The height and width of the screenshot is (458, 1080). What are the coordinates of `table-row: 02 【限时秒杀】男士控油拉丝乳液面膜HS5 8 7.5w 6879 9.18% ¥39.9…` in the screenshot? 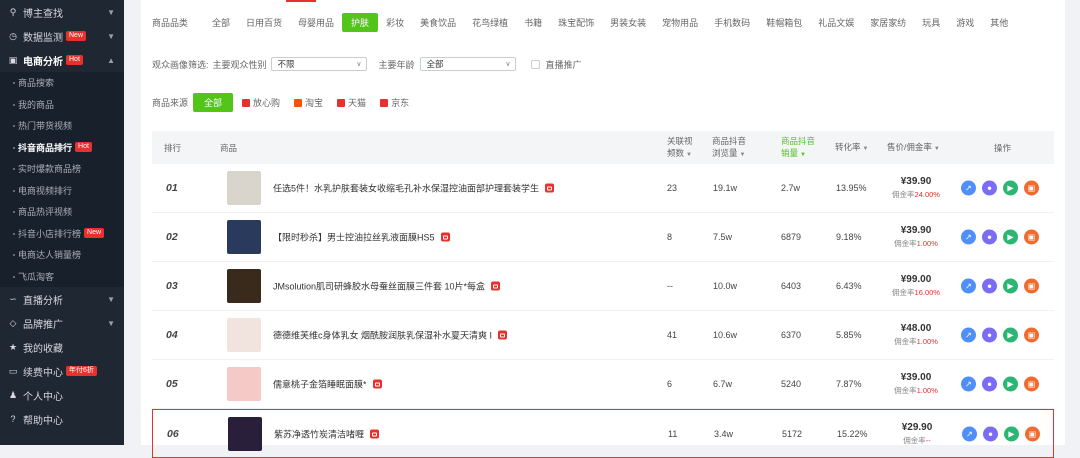 It's located at (603, 237).